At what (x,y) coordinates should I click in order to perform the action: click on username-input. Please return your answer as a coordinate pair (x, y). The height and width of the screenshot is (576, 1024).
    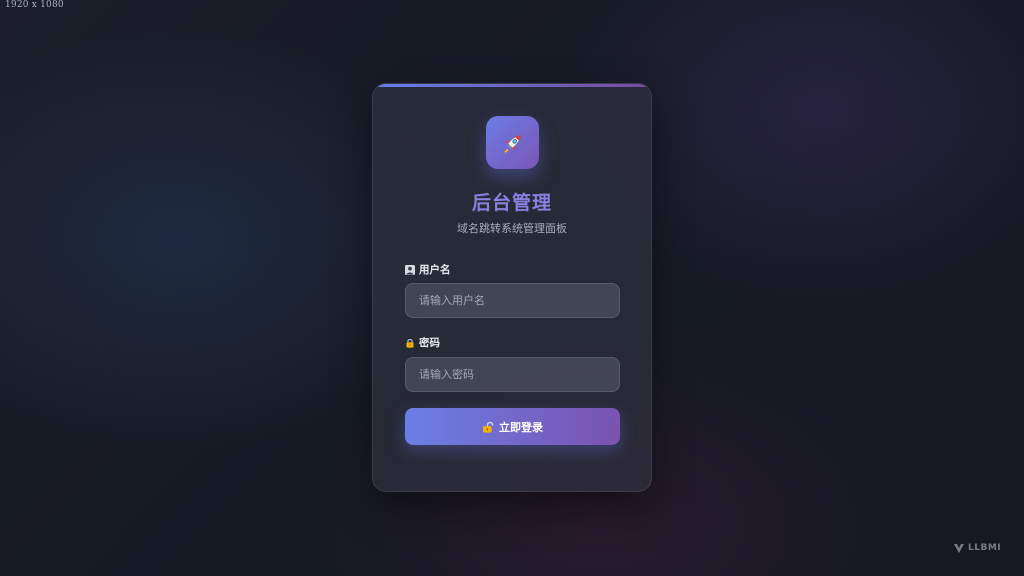
    Looking at the image, I should click on (512, 300).